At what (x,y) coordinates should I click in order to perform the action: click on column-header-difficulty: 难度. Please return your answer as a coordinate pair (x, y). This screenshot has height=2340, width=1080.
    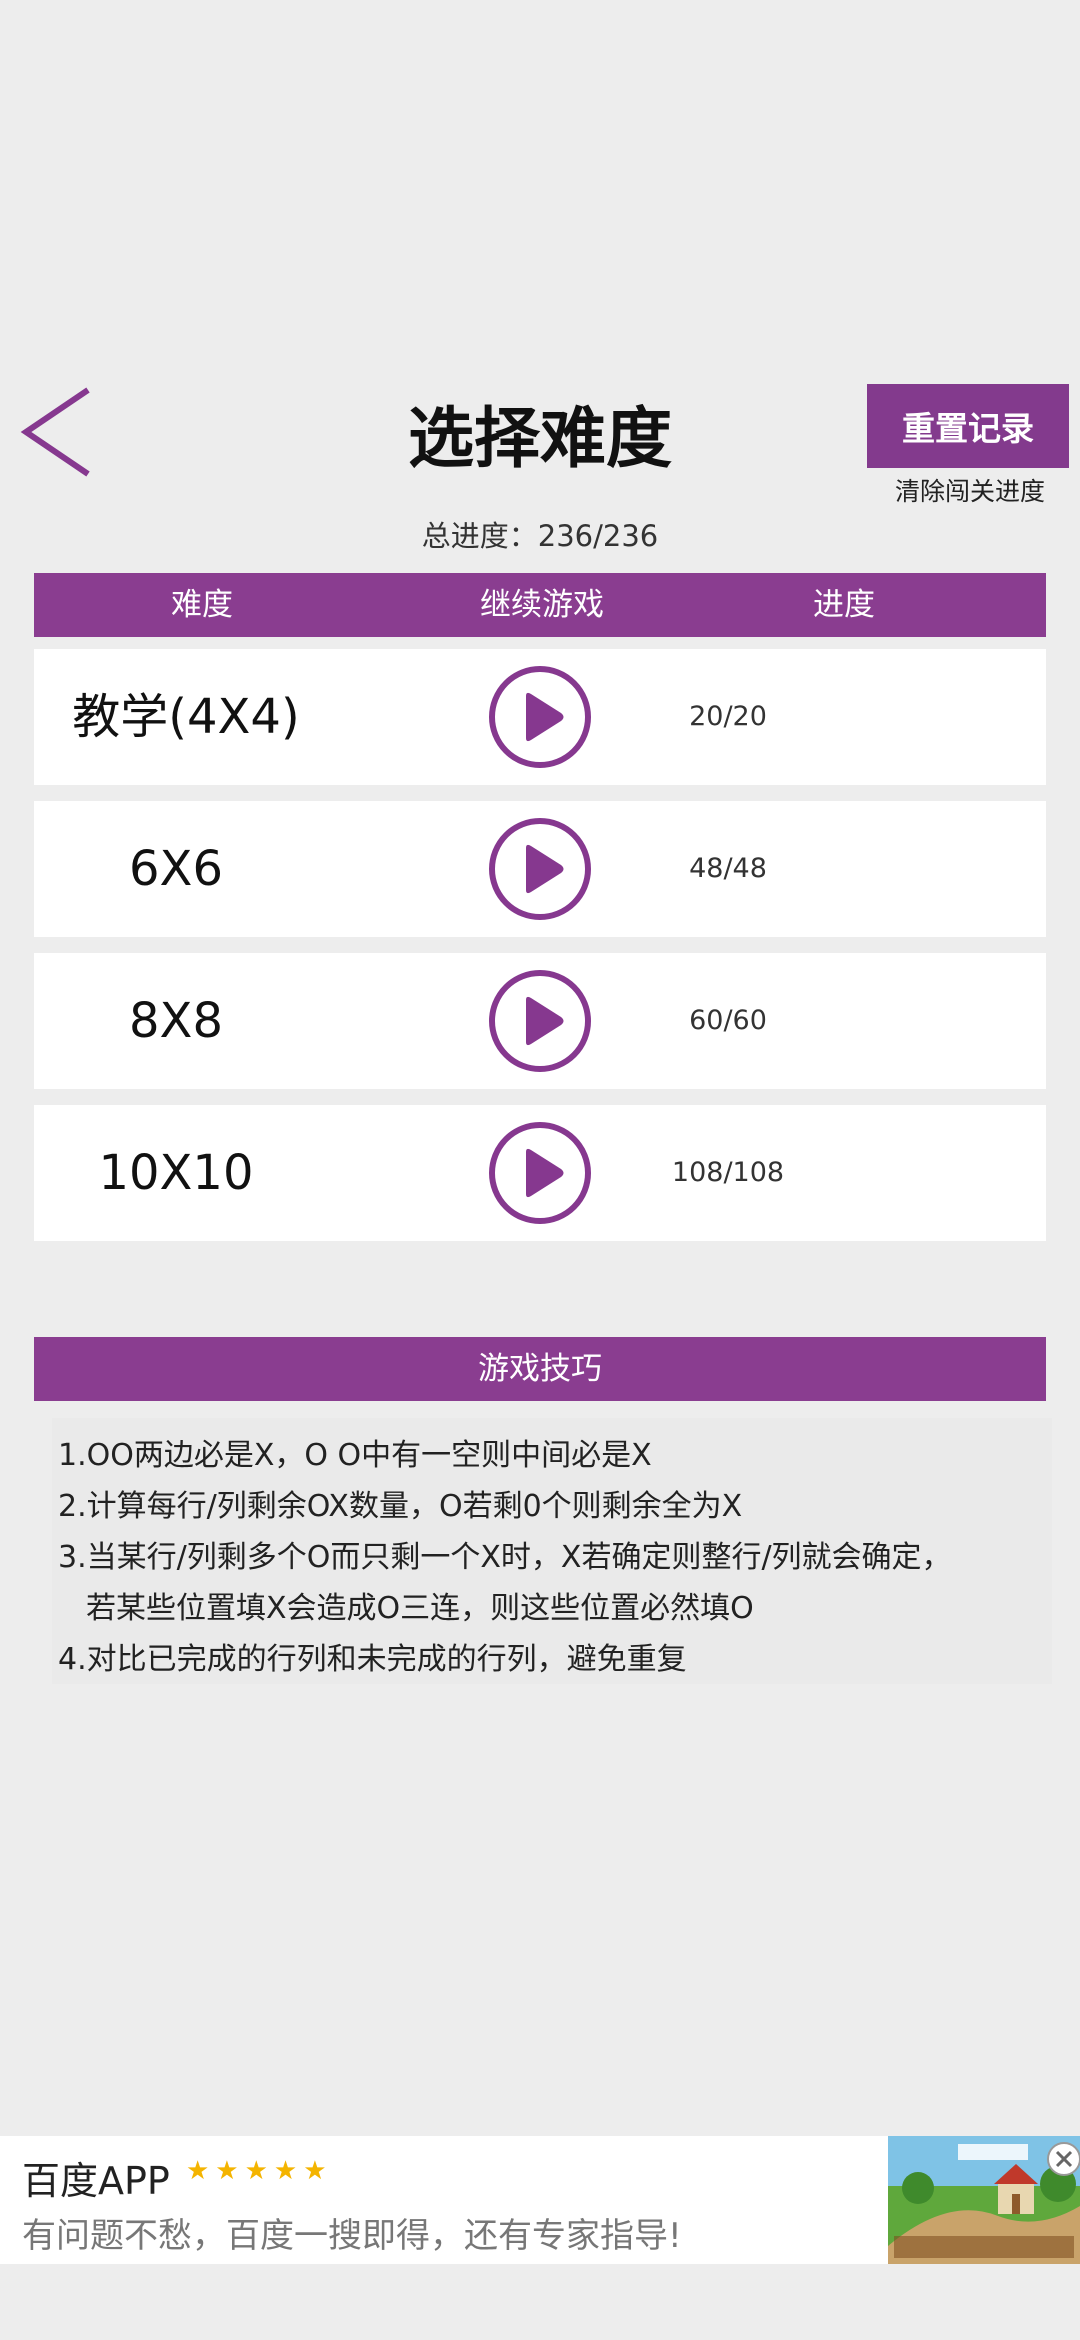
    Looking at the image, I should click on (202, 605).